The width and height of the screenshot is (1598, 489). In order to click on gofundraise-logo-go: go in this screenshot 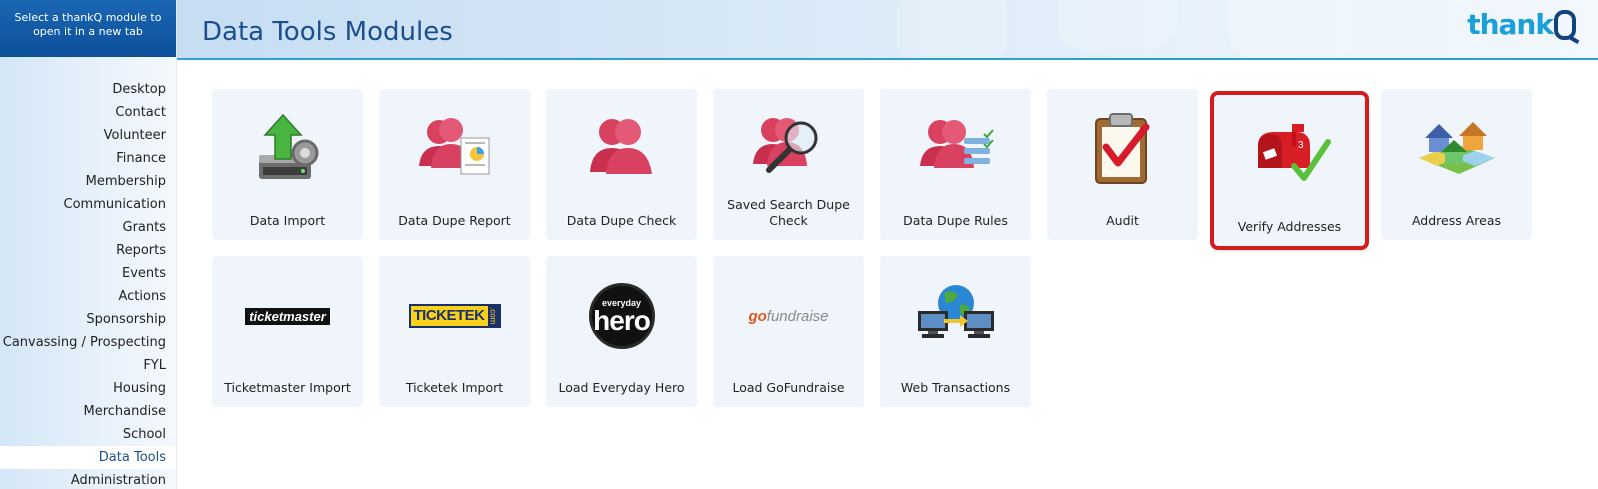, I will do `click(757, 316)`.